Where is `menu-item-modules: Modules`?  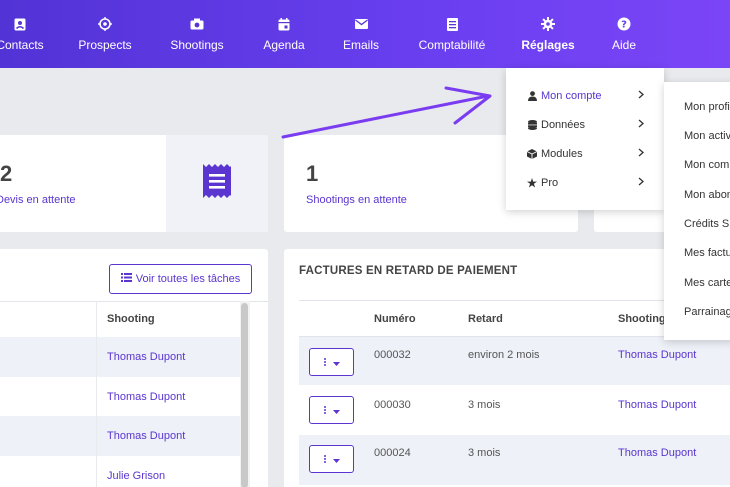
menu-item-modules: Modules is located at coordinates (585, 153).